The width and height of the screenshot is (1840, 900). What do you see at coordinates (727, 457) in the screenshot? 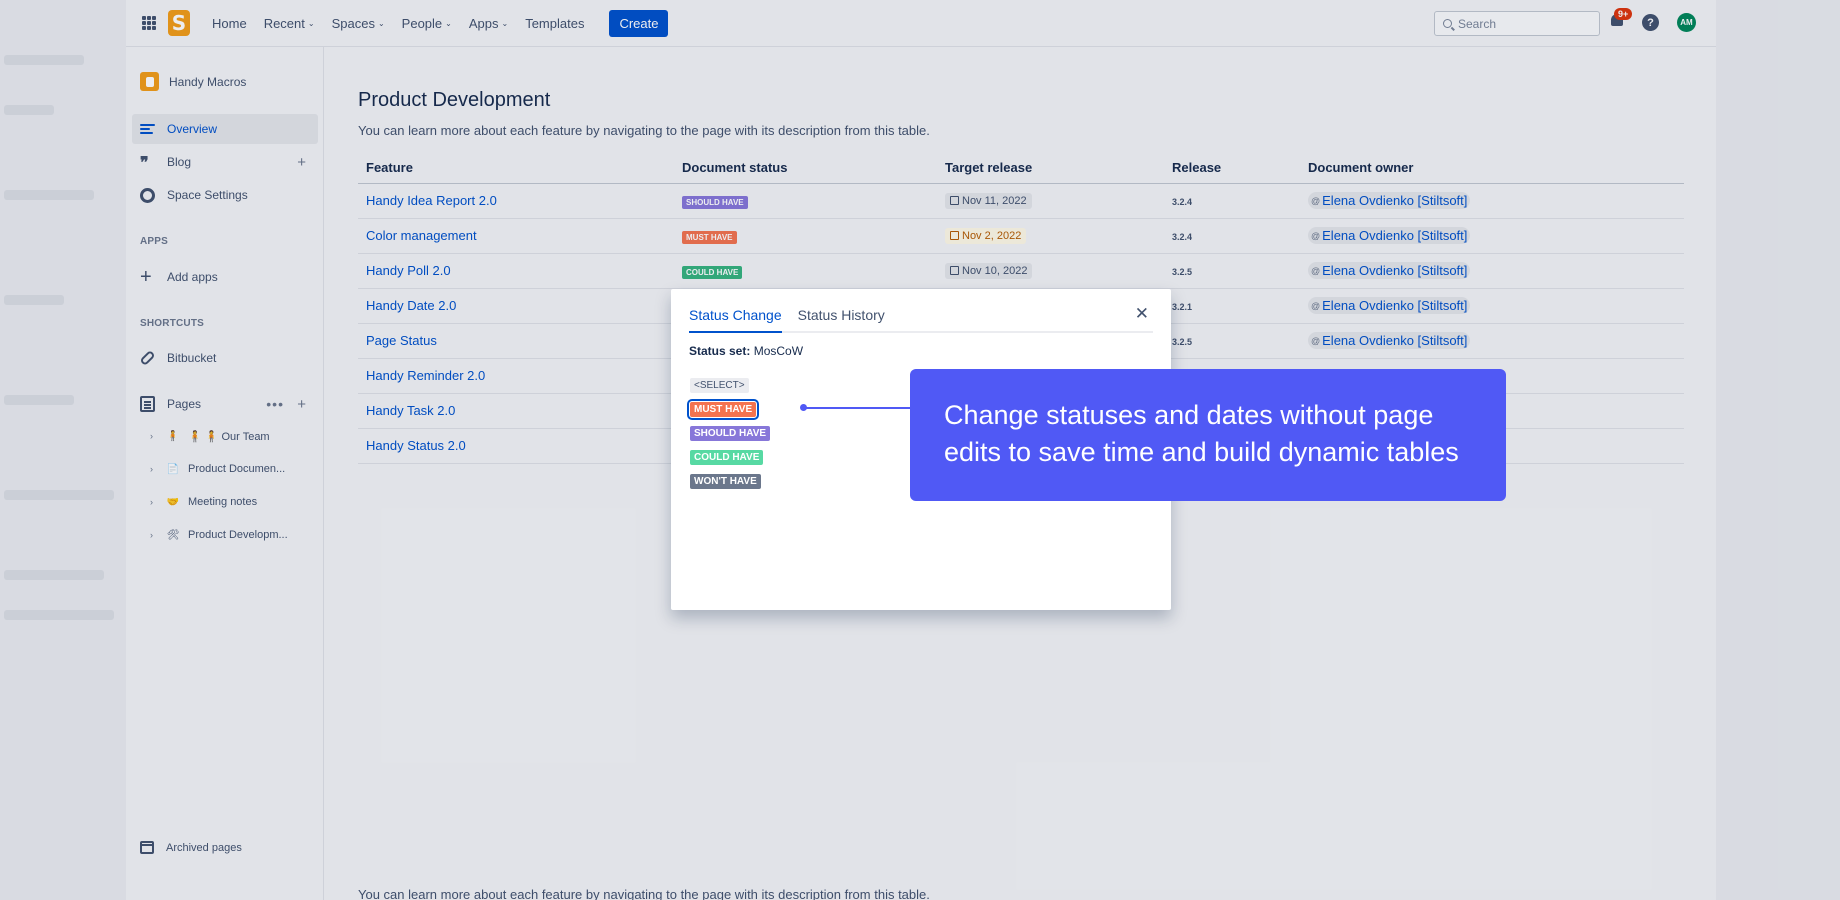
I see `status-option: COULD HAVE` at bounding box center [727, 457].